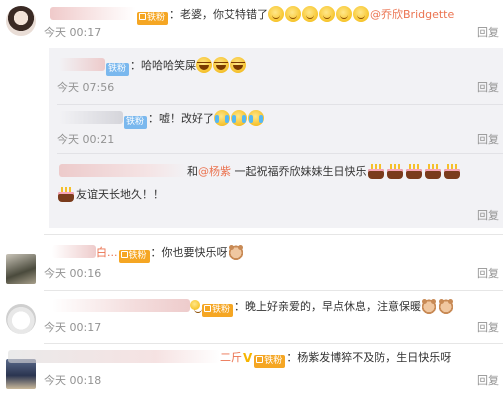  What do you see at coordinates (110, 194) in the screenshot?
I see `reply-text-line2: 友谊天长地久！！` at bounding box center [110, 194].